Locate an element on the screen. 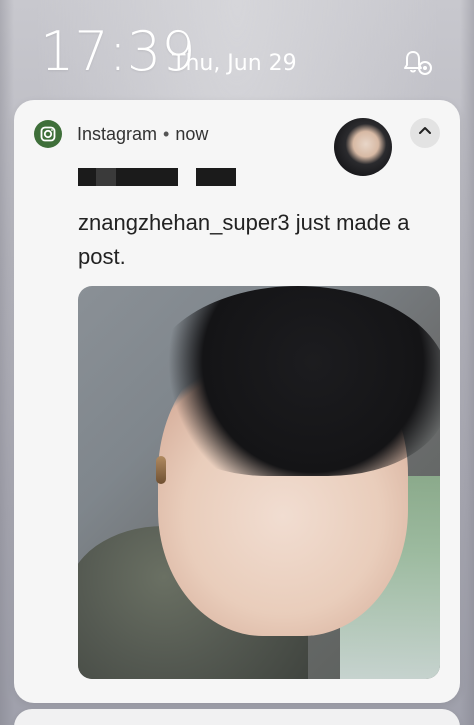 The image size is (474, 725). notification-settings-button is located at coordinates (418, 64).